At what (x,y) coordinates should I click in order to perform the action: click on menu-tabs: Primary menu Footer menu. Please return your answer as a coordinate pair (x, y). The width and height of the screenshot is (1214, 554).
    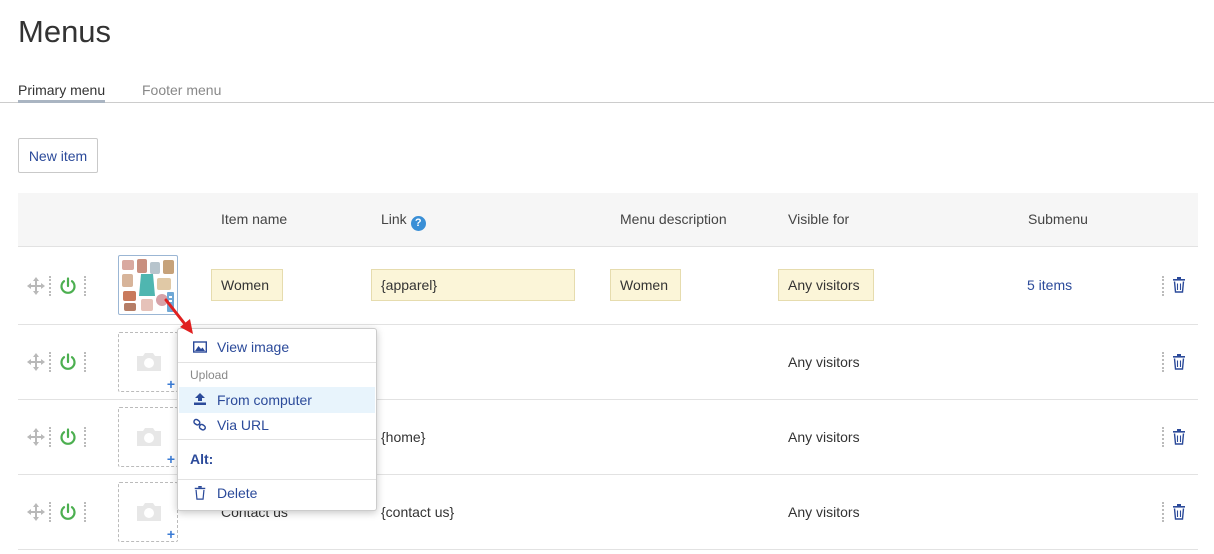
    Looking at the image, I should click on (607, 89).